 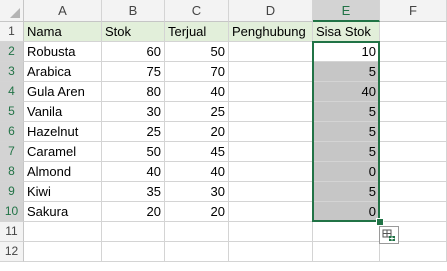 I want to click on cell-f3, so click(x=413, y=72).